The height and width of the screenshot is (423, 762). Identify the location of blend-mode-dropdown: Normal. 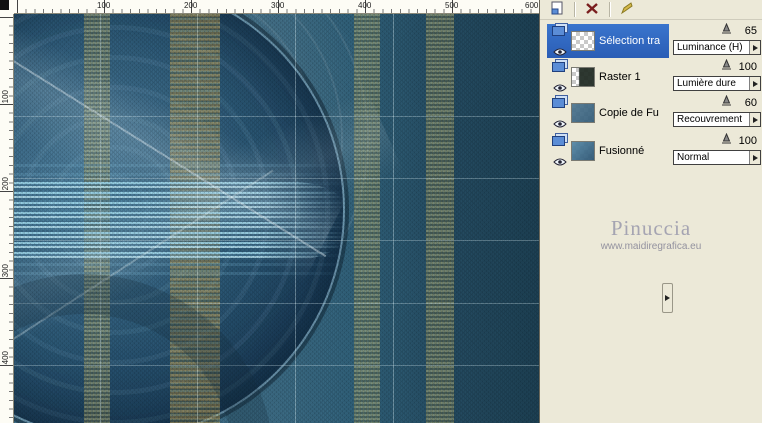
(717, 157).